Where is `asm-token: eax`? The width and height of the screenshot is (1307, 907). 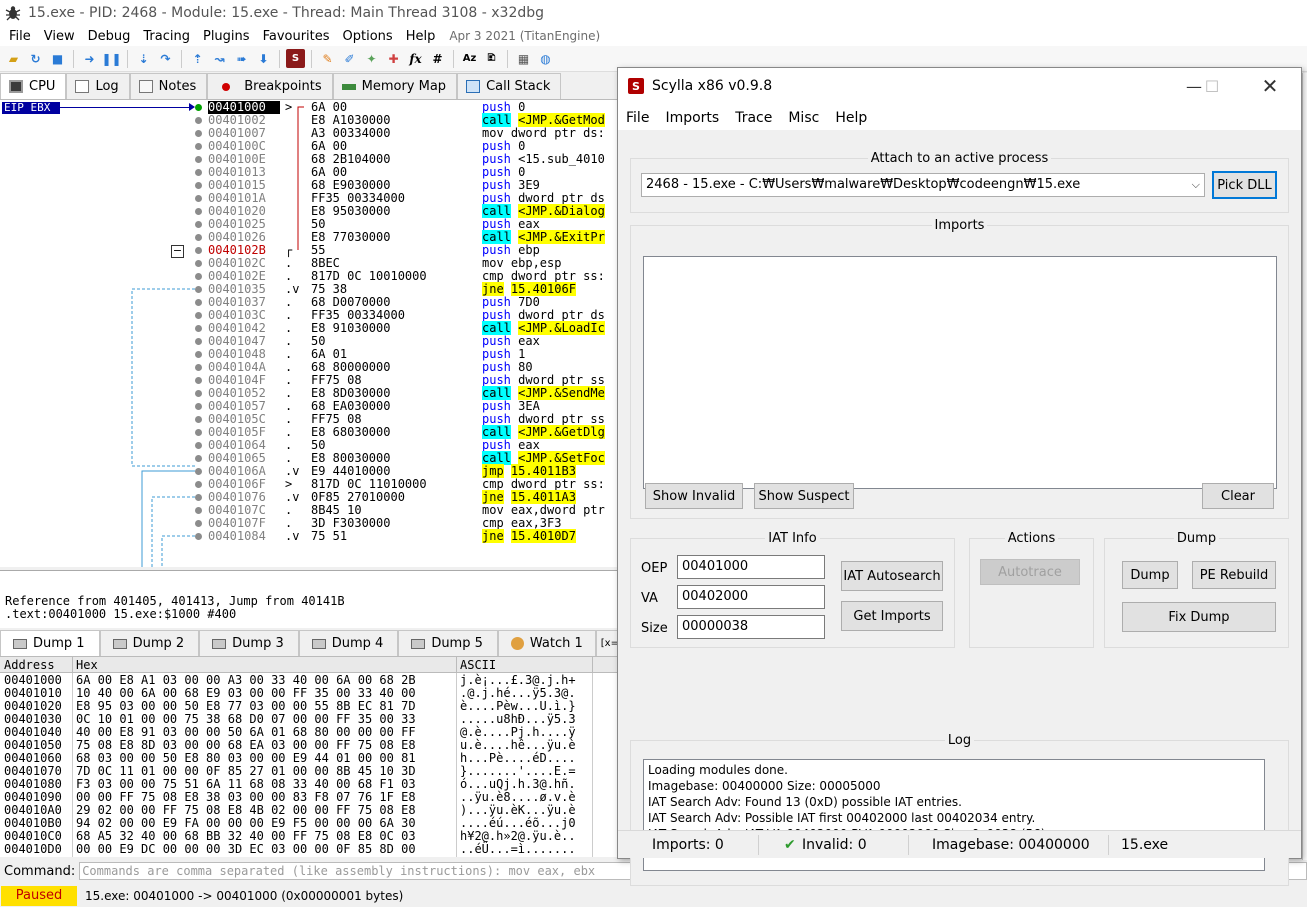
asm-token: eax is located at coordinates (525, 224).